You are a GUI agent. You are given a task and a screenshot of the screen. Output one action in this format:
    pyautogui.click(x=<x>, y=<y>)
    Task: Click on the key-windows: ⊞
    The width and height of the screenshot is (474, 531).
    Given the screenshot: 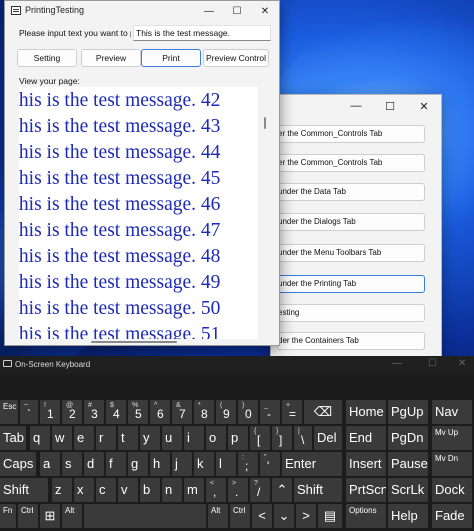 What is the action you would take?
    pyautogui.click(x=50, y=516)
    